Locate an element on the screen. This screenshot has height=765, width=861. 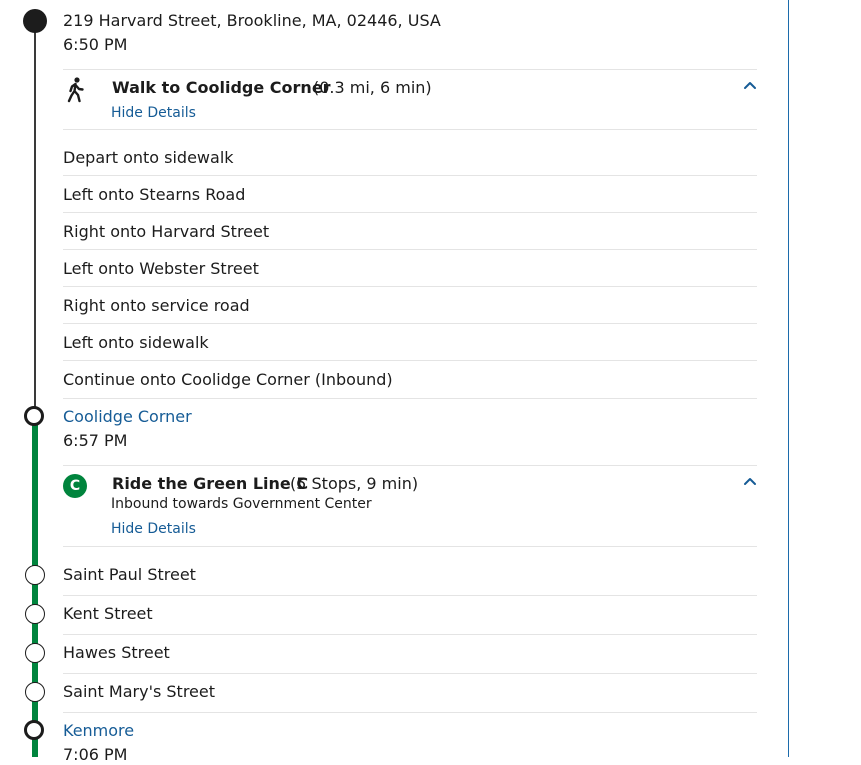
transfer-stop-time: 6:57 PM is located at coordinates (95, 440).